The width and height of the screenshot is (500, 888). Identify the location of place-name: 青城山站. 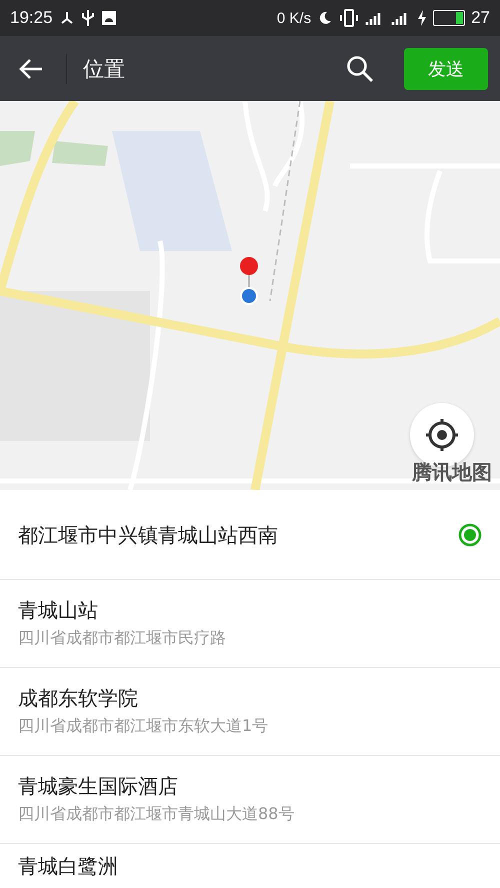
(58, 610).